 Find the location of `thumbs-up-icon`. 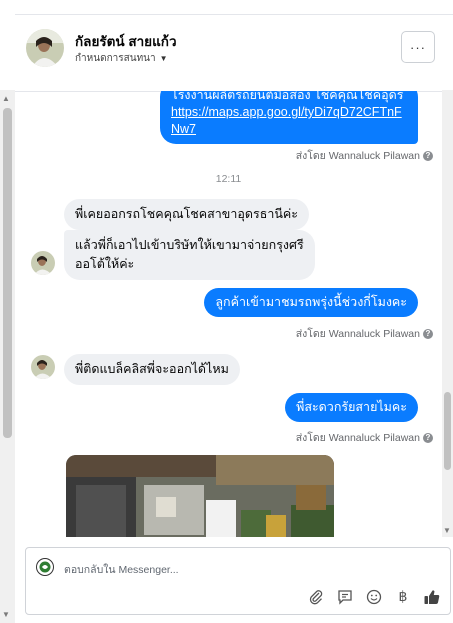

thumbs-up-icon is located at coordinates (432, 597).